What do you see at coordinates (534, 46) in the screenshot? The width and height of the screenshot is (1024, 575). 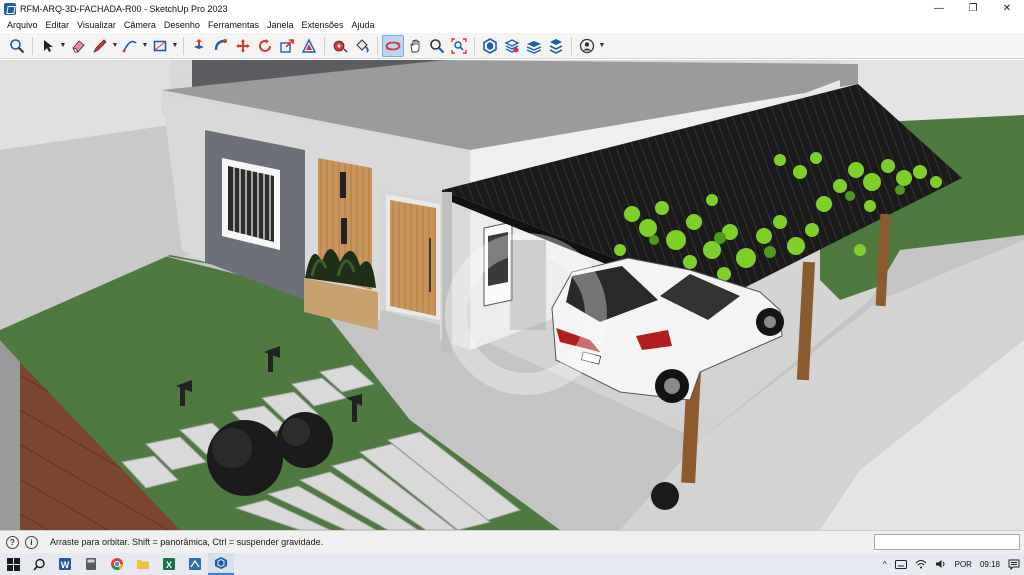 I see `layers-icon` at bounding box center [534, 46].